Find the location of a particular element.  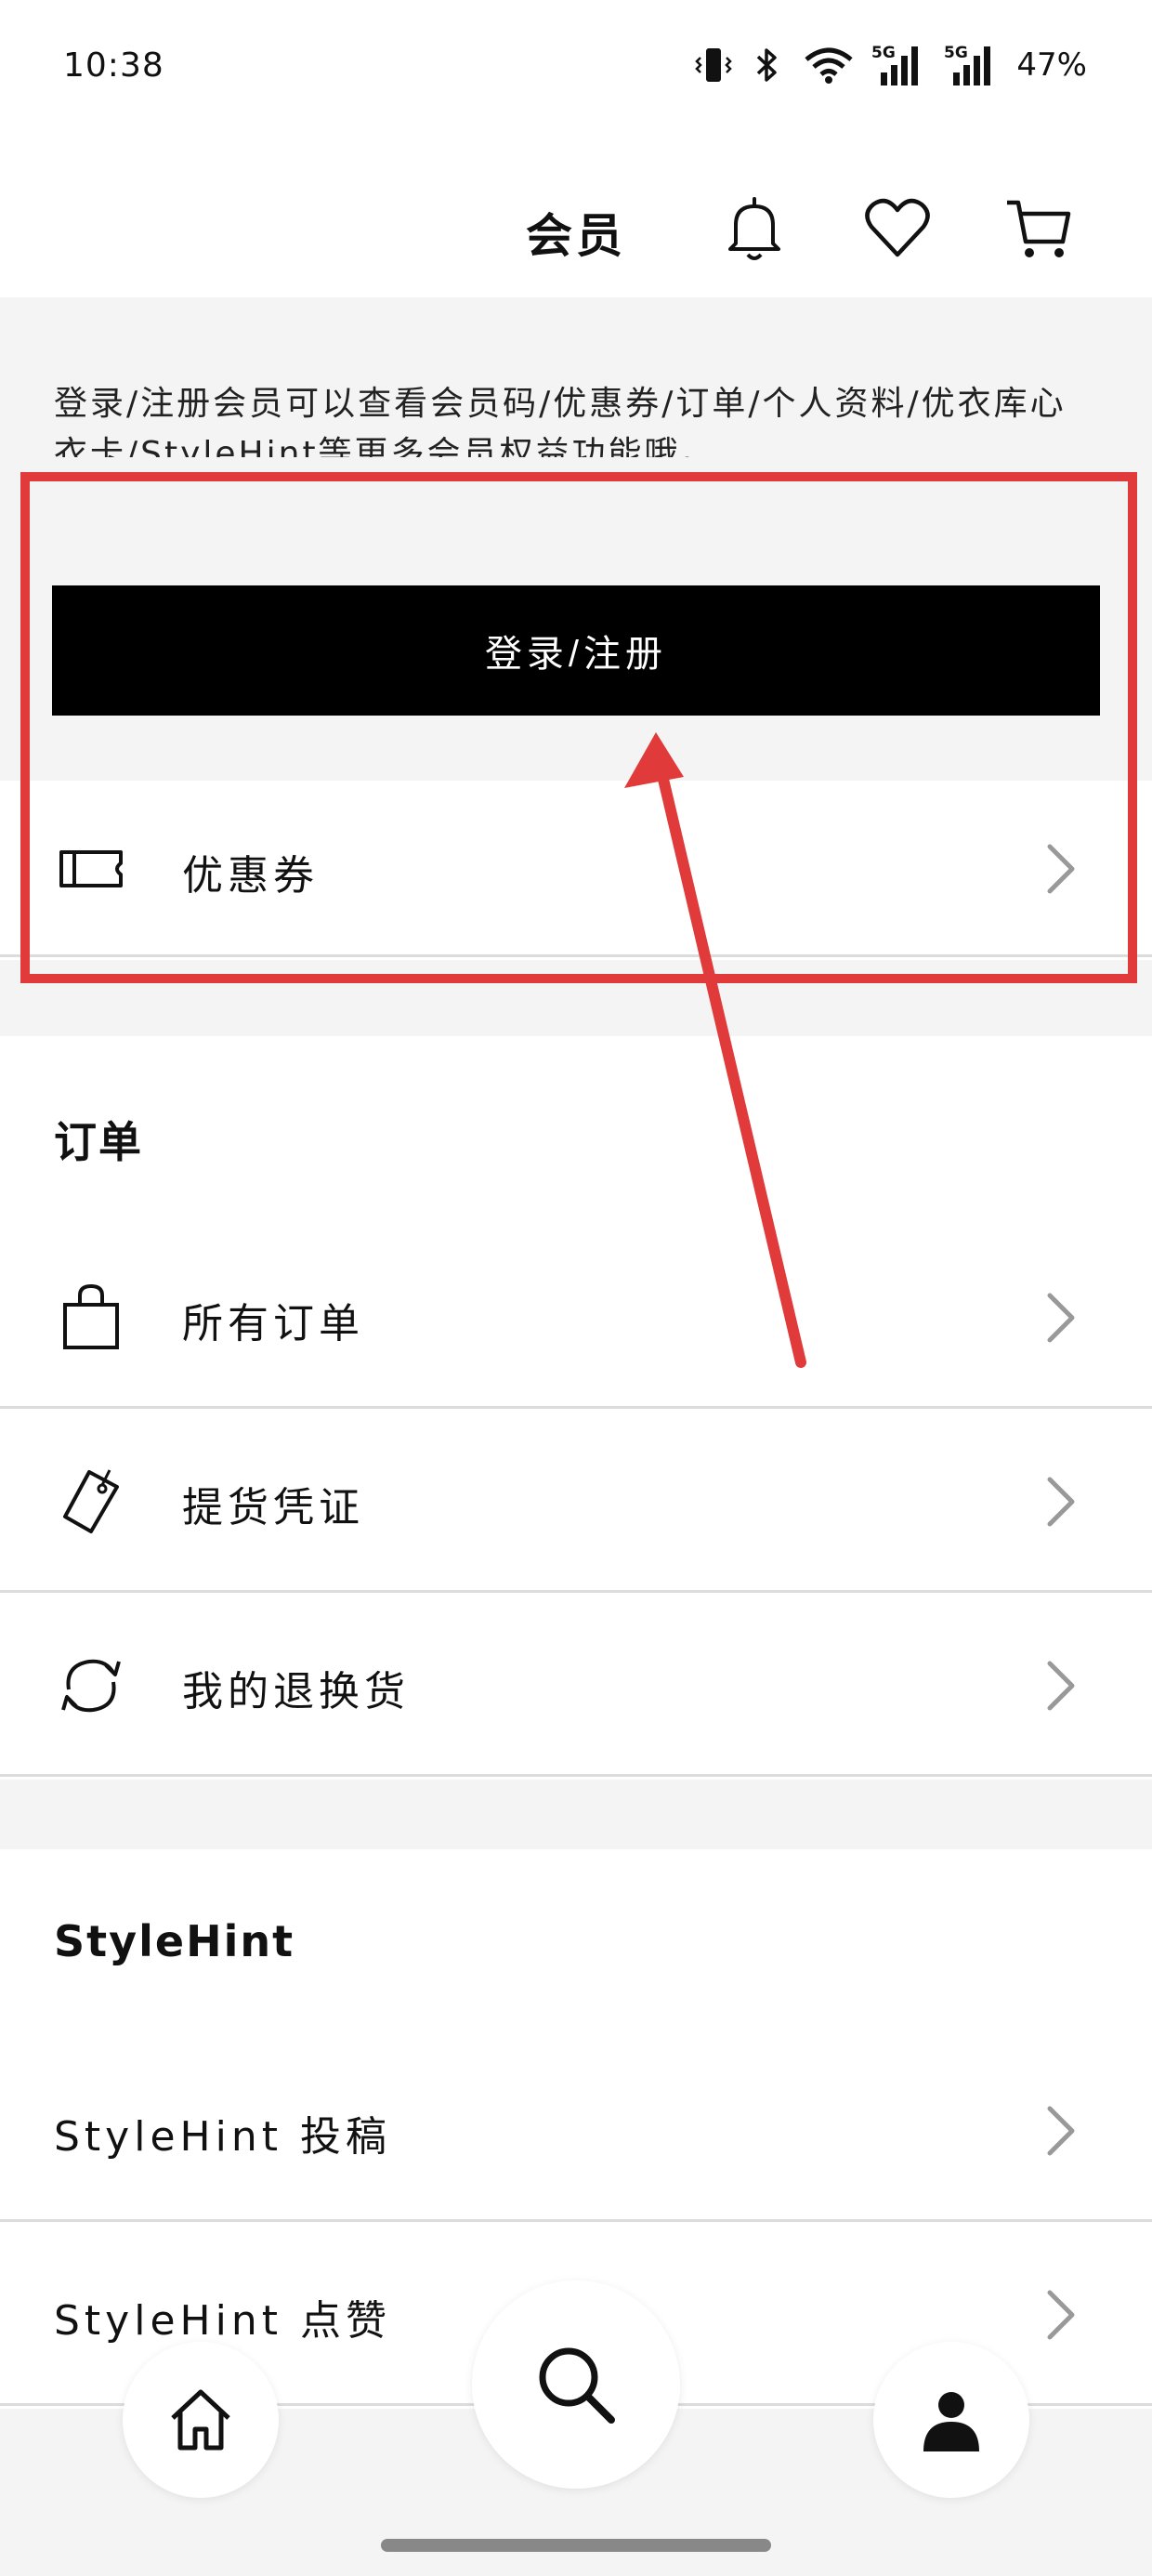

login-register-button: 登录/注册 is located at coordinates (576, 650).